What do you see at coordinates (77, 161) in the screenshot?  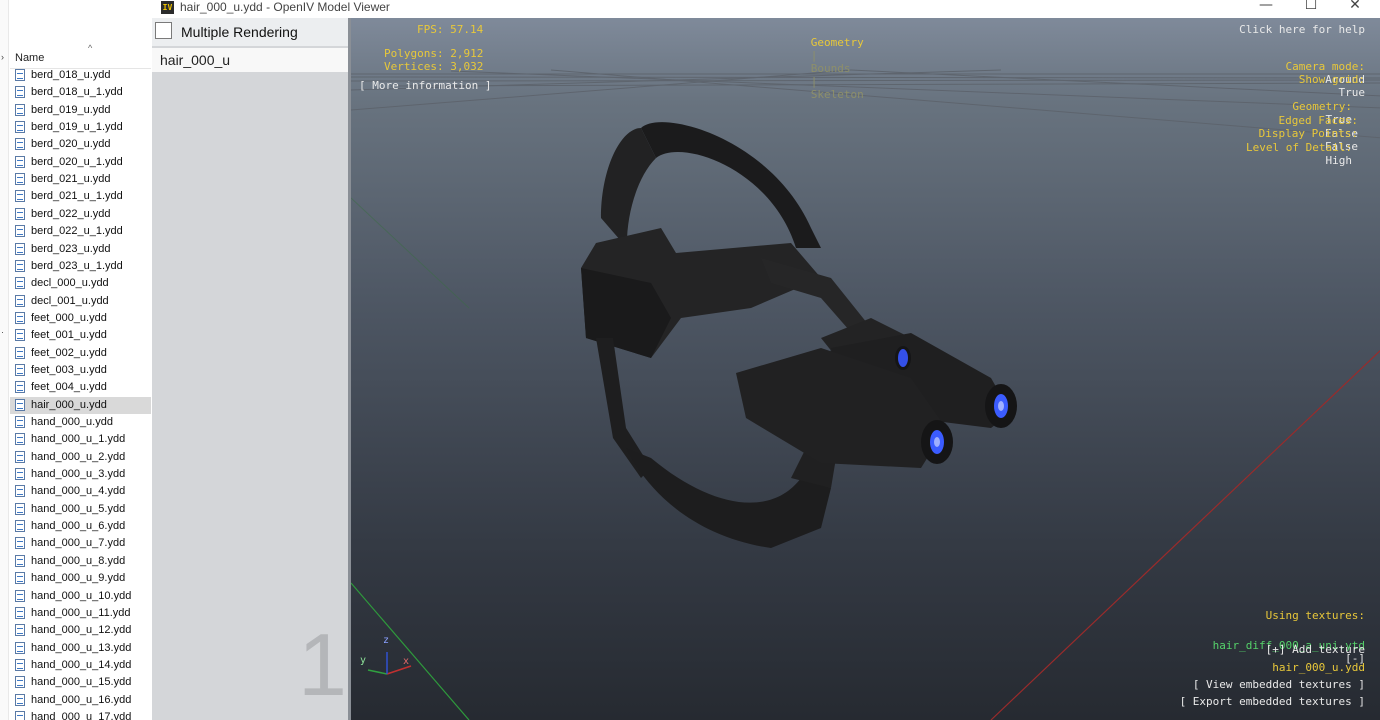 I see `file-name: berd_020_u_1.ydd` at bounding box center [77, 161].